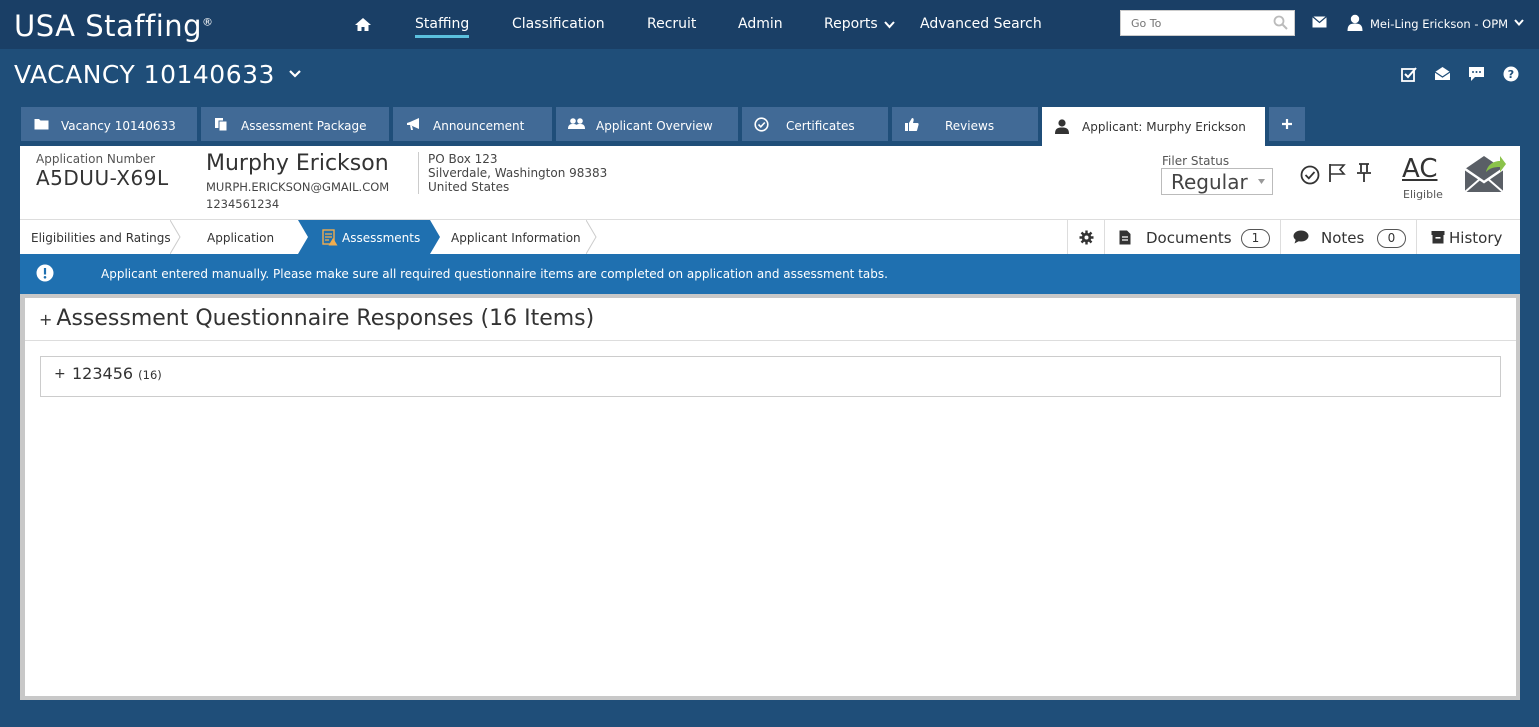 Image resolution: width=1539 pixels, height=727 pixels. What do you see at coordinates (102, 178) in the screenshot?
I see `application-number: A5DUU-X69L` at bounding box center [102, 178].